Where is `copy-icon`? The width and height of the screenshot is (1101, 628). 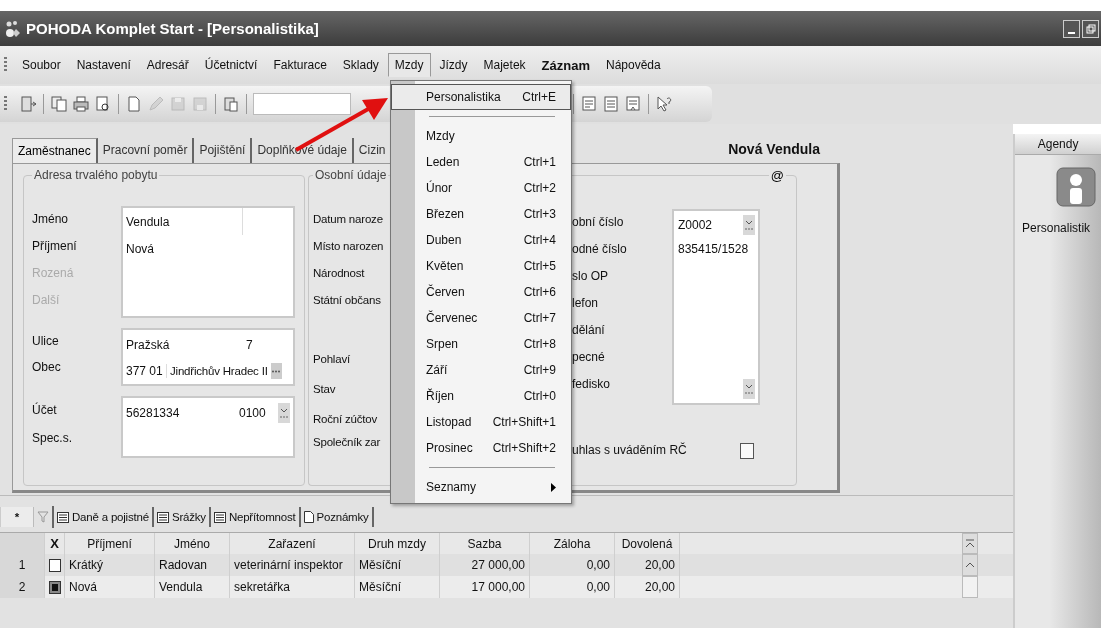
copy-icon is located at coordinates (59, 104).